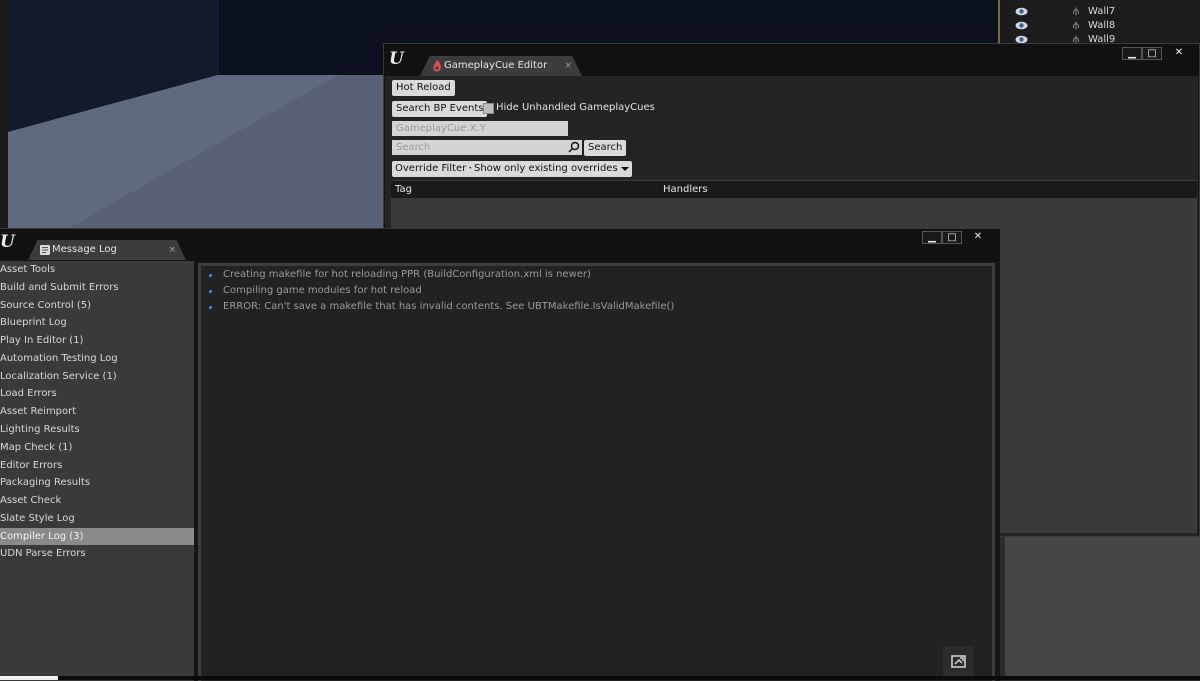  I want to click on log-category-item: Source Control (5), so click(97, 305).